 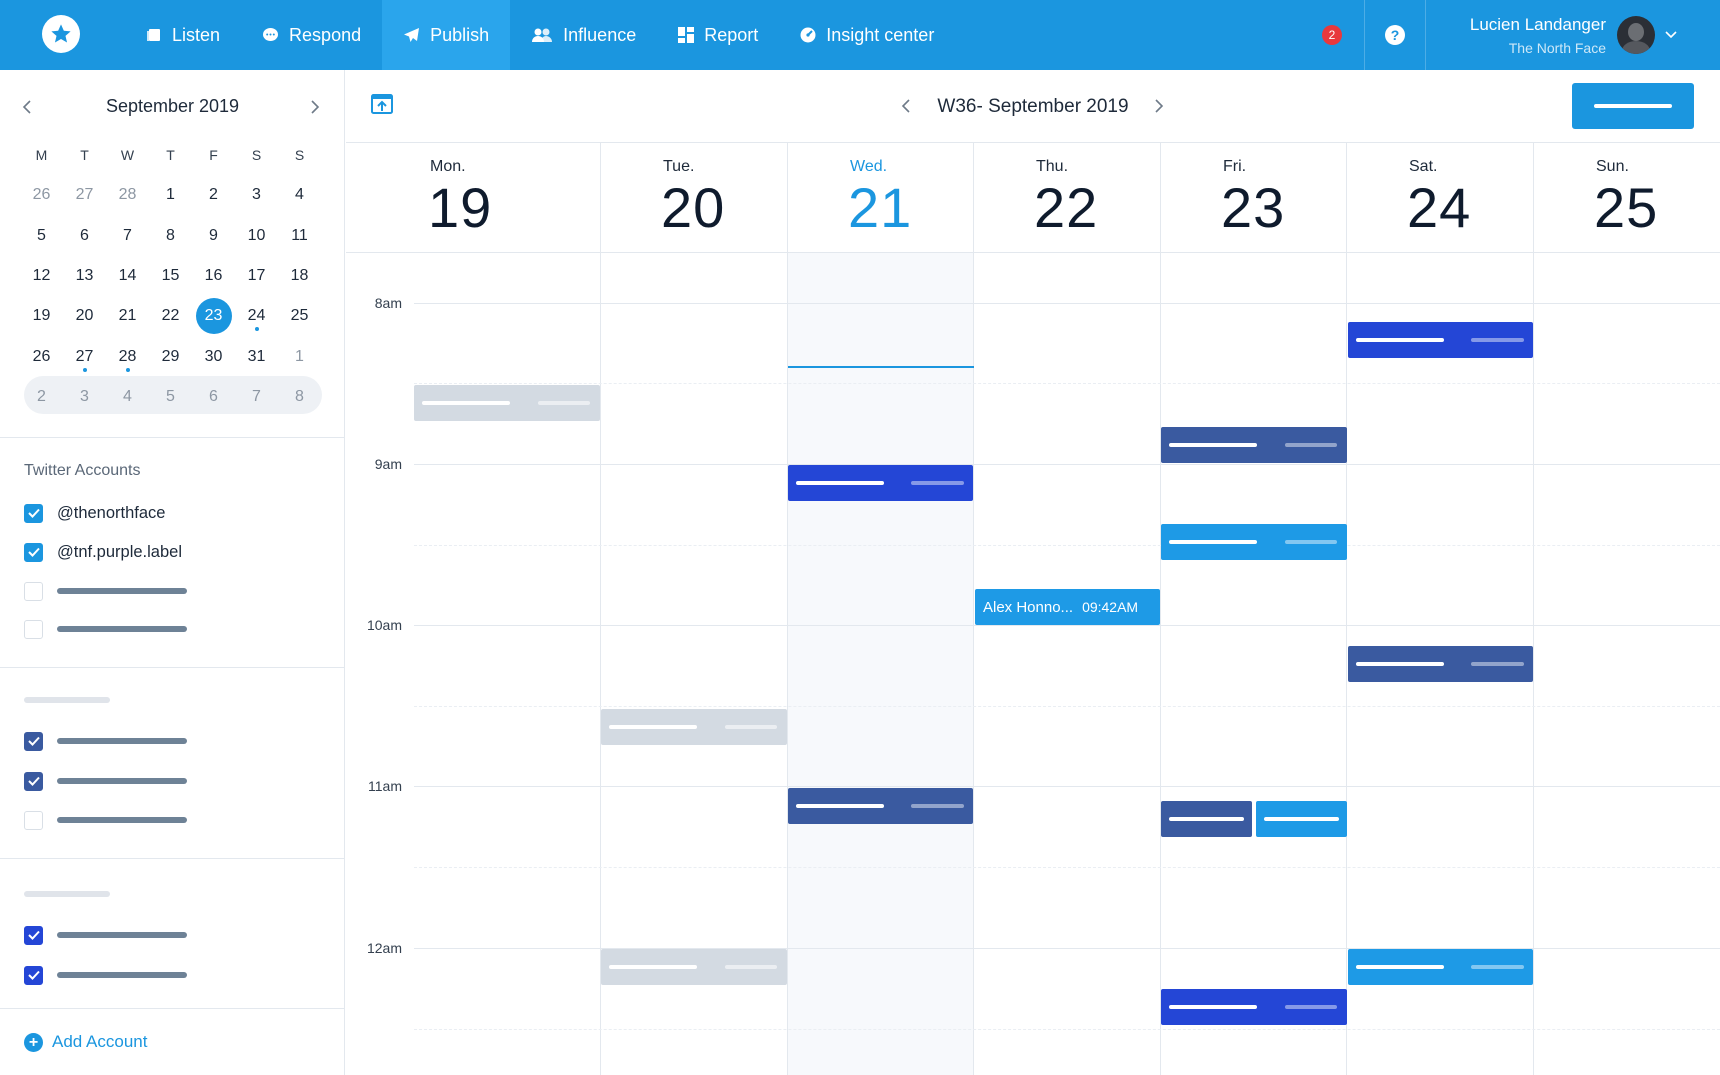 I want to click on calendar-day-selected: 23, so click(x=213, y=316).